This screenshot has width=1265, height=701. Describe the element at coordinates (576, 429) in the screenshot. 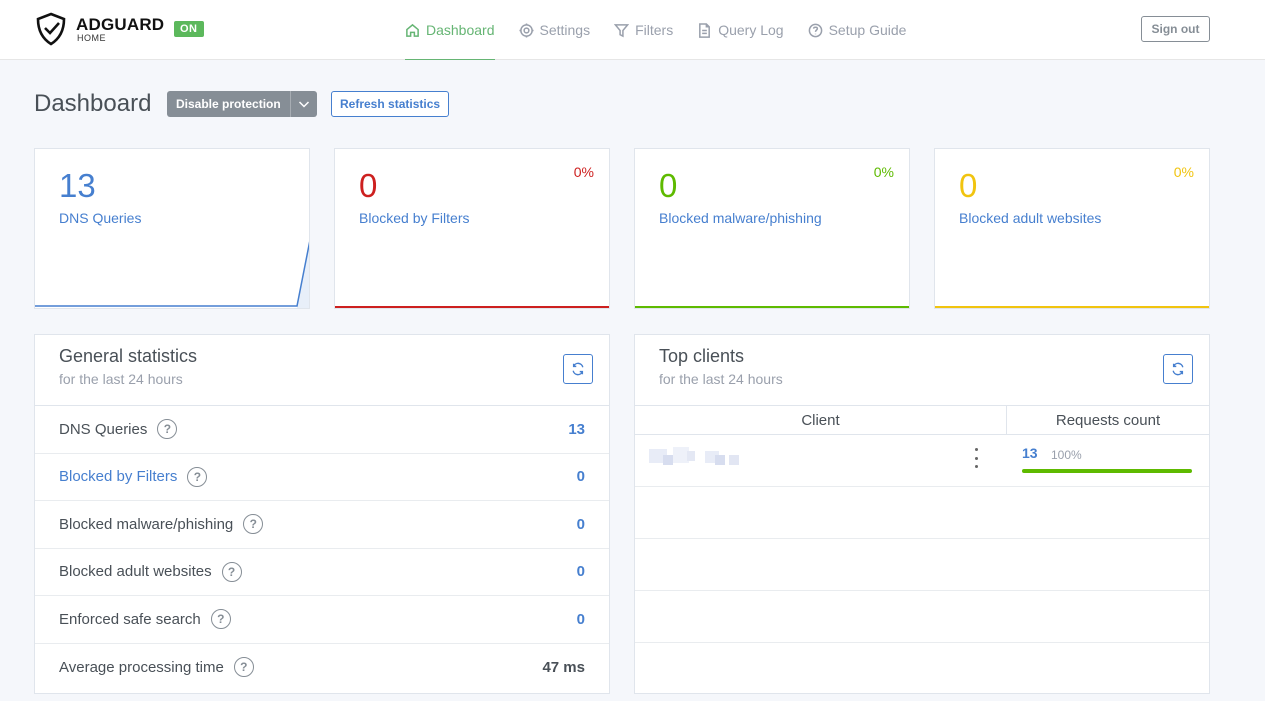

I see `stat-value: 13` at that location.